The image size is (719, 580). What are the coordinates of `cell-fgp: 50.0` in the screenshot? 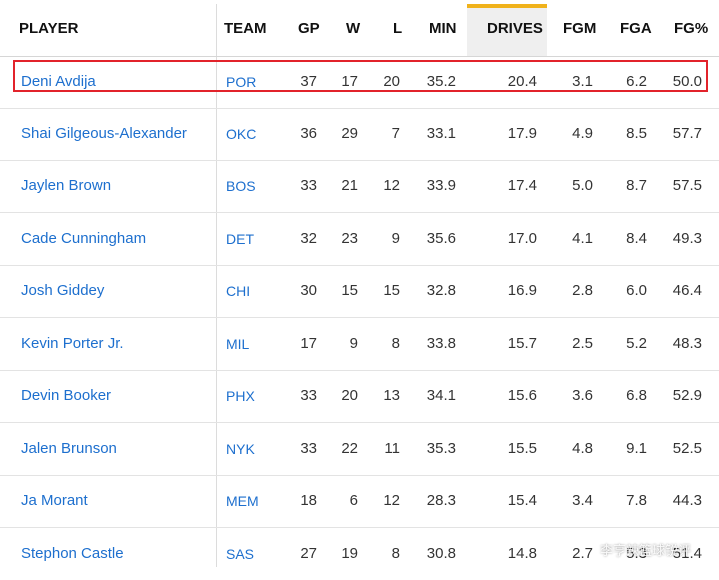 It's located at (687, 81).